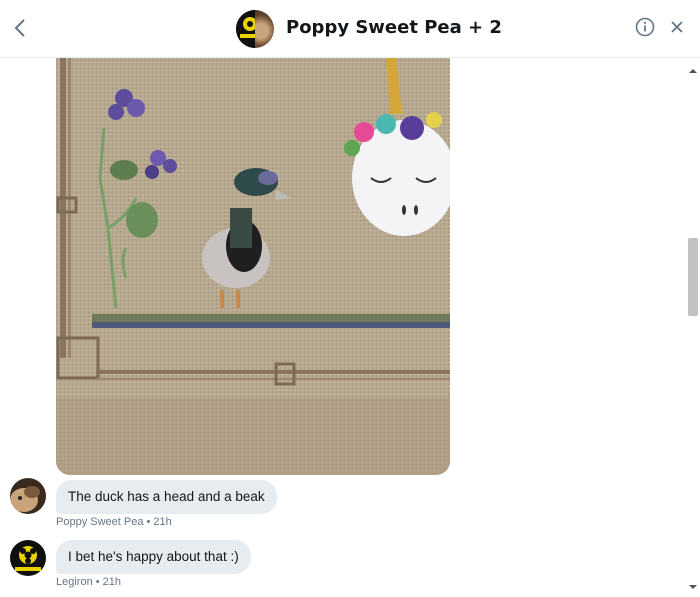  Describe the element at coordinates (693, 584) in the screenshot. I see `scroll-down-button` at that location.